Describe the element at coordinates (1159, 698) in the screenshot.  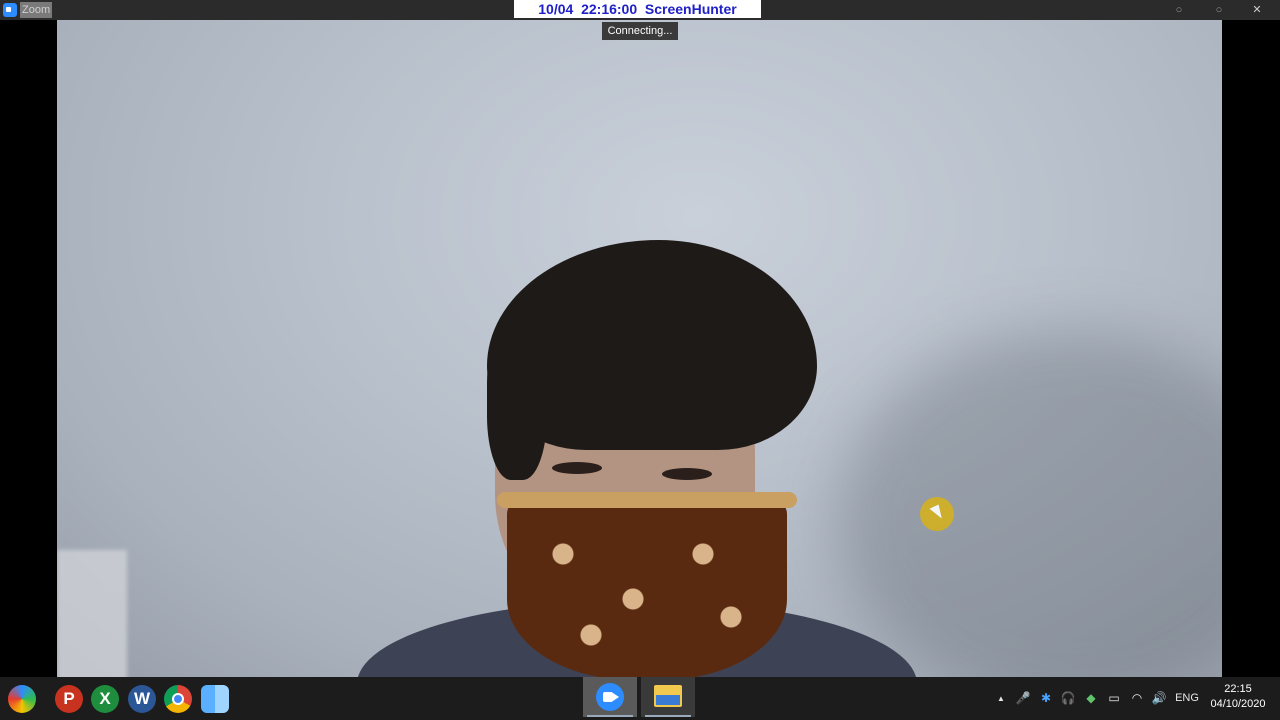
I see `volume-icon: 🔊` at that location.